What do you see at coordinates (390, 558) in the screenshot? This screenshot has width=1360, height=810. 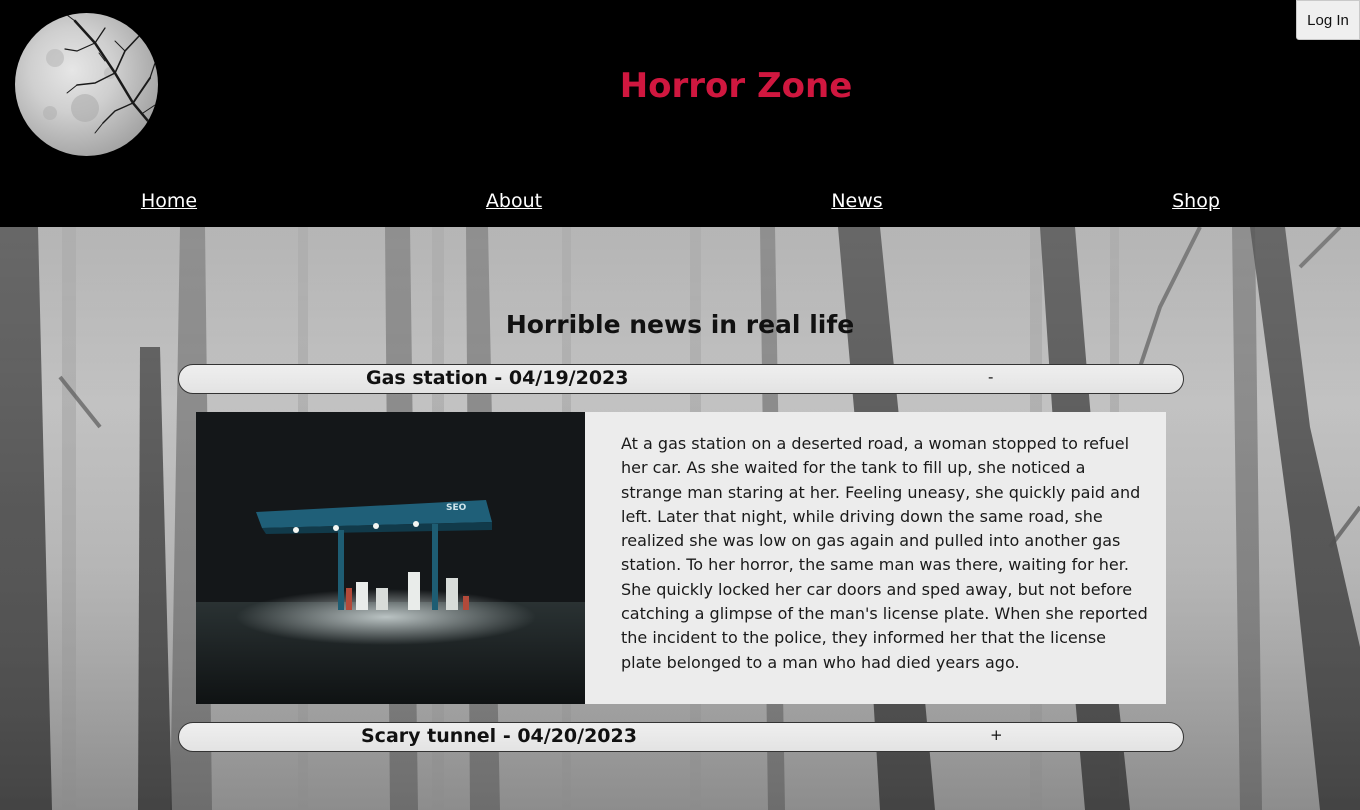 I see `gas-station-image: SEO` at bounding box center [390, 558].